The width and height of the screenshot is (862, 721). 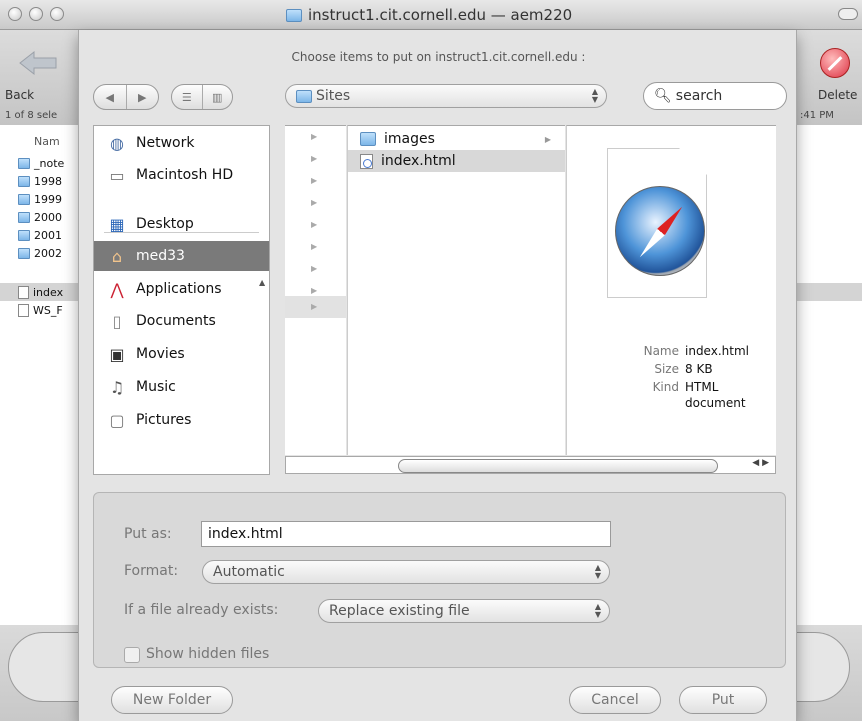 I want to click on put-as-value: index.html, so click(x=245, y=534).